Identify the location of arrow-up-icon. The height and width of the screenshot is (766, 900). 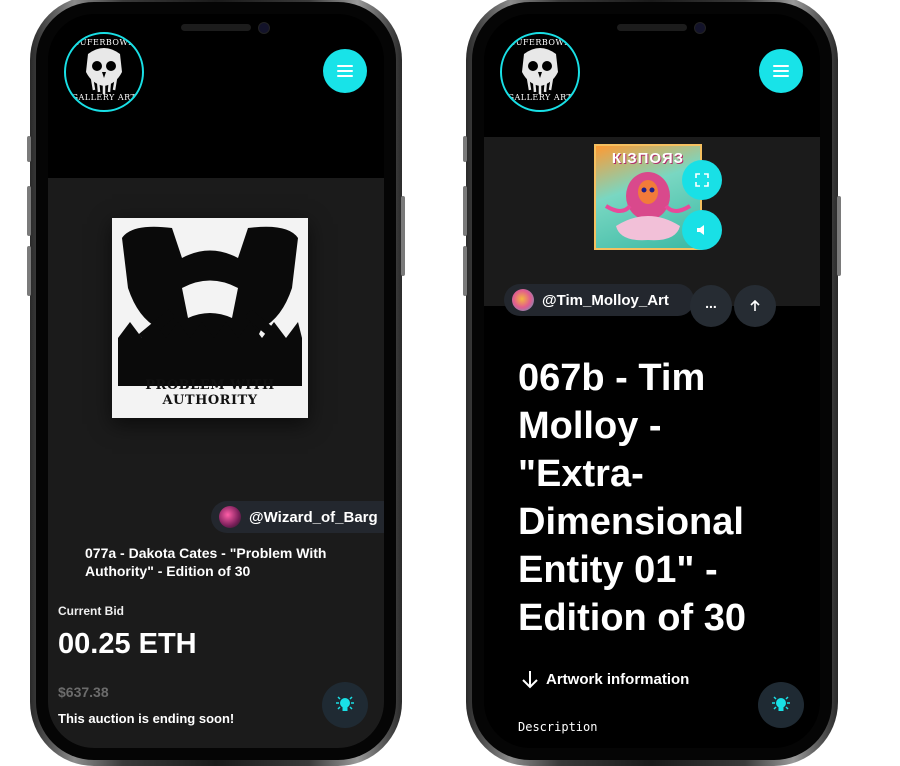
(755, 305).